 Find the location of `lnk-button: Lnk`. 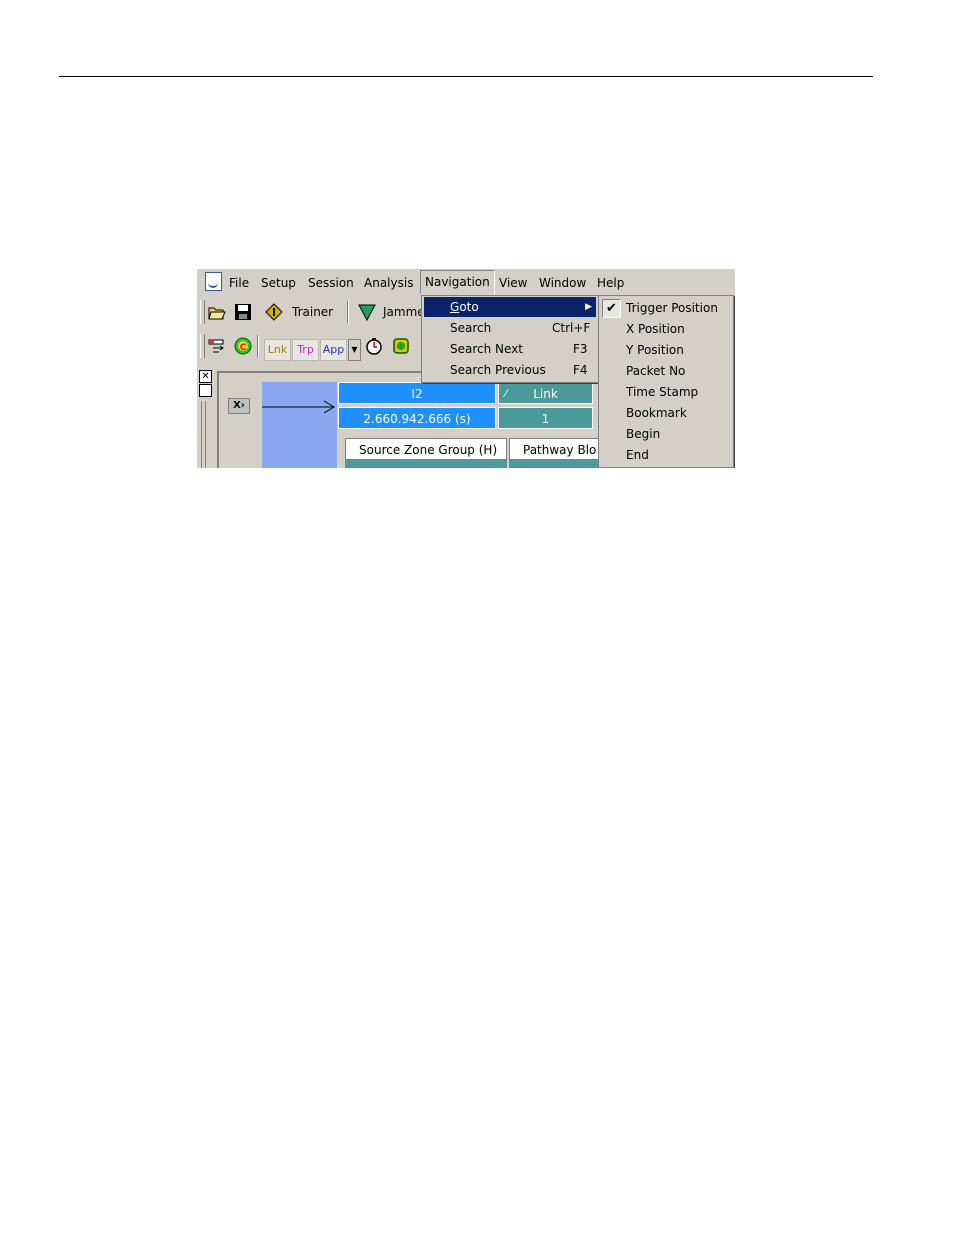

lnk-button: Lnk is located at coordinates (277, 350).